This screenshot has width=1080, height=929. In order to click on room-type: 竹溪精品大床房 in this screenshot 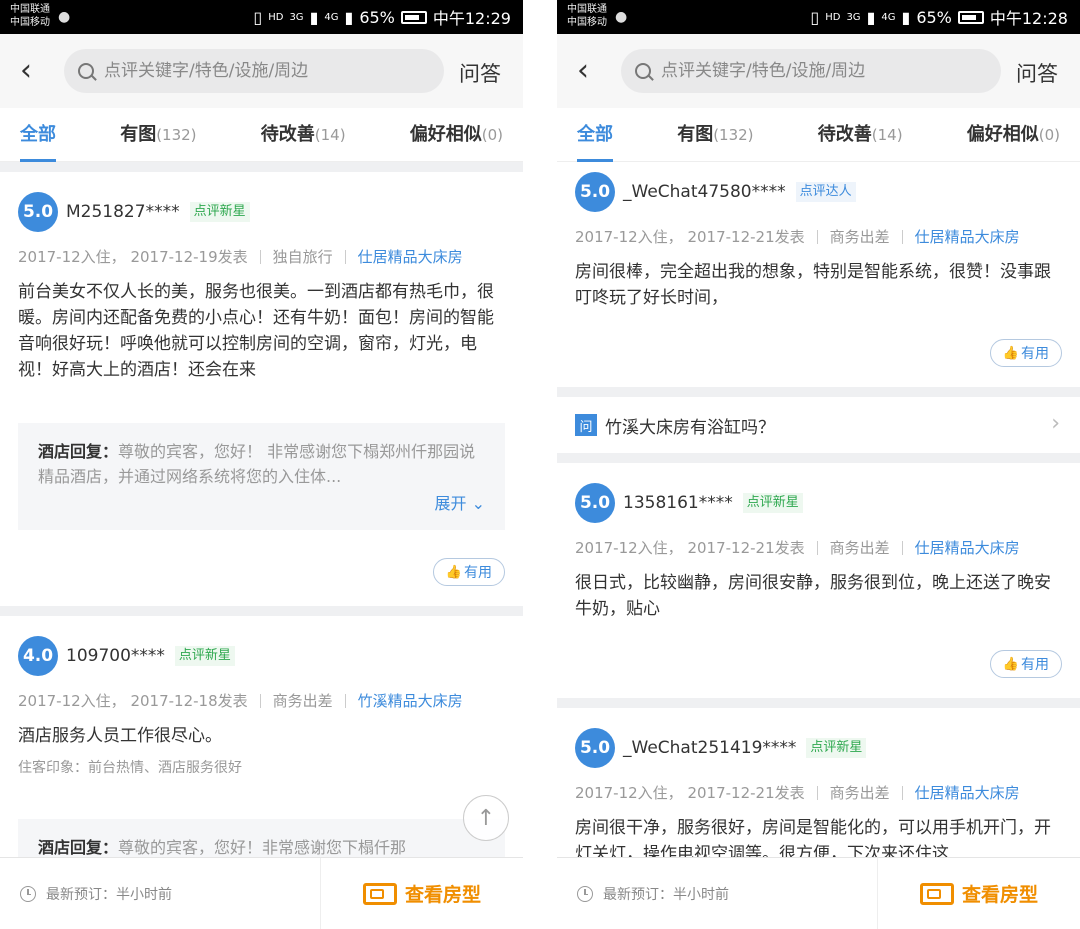, I will do `click(410, 701)`.